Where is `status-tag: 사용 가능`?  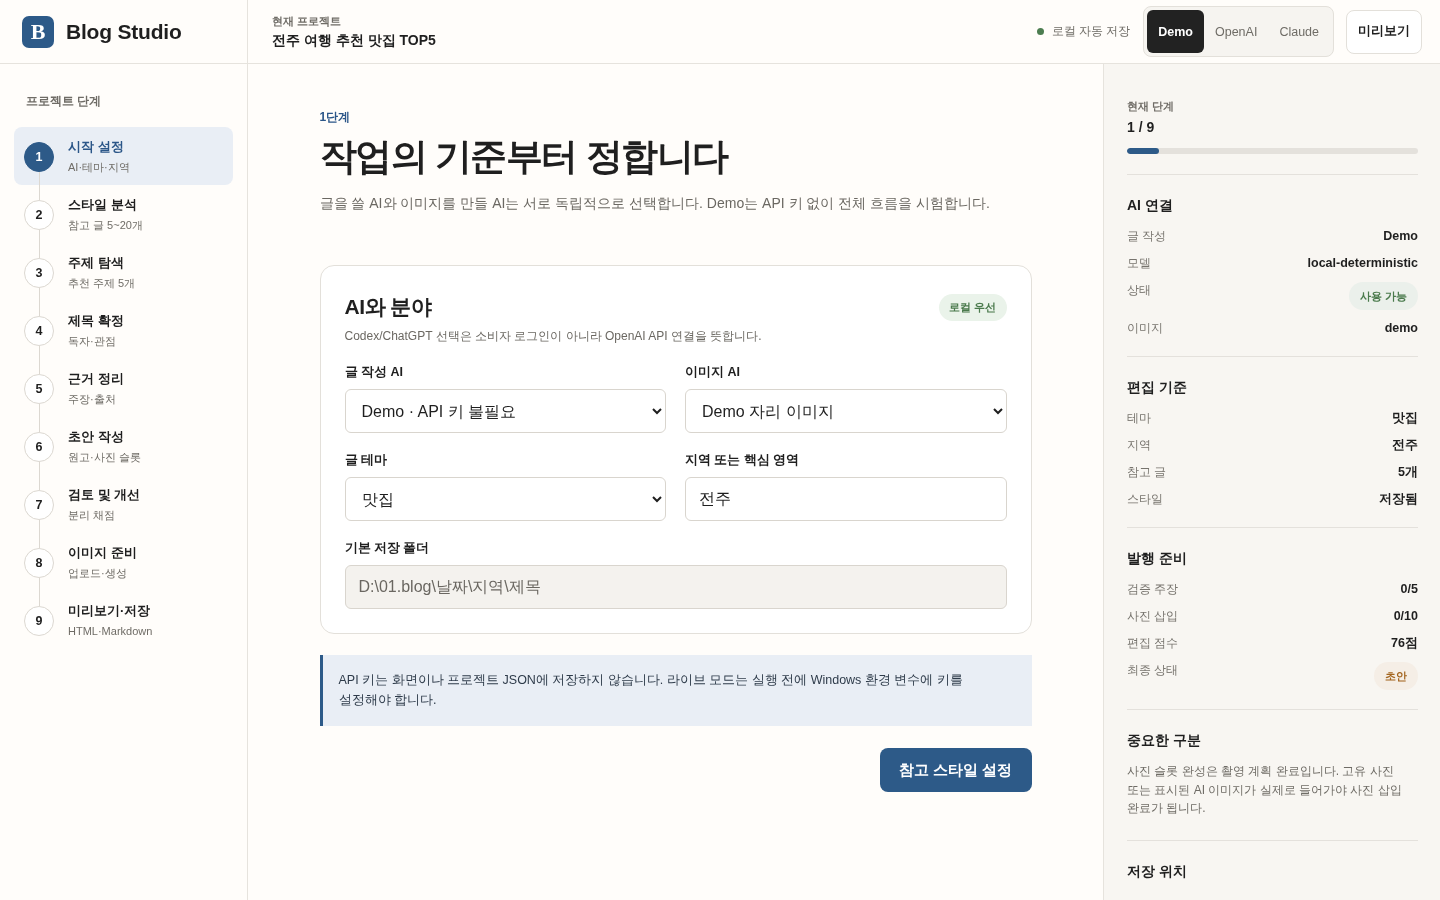 status-tag: 사용 가능 is located at coordinates (1383, 296).